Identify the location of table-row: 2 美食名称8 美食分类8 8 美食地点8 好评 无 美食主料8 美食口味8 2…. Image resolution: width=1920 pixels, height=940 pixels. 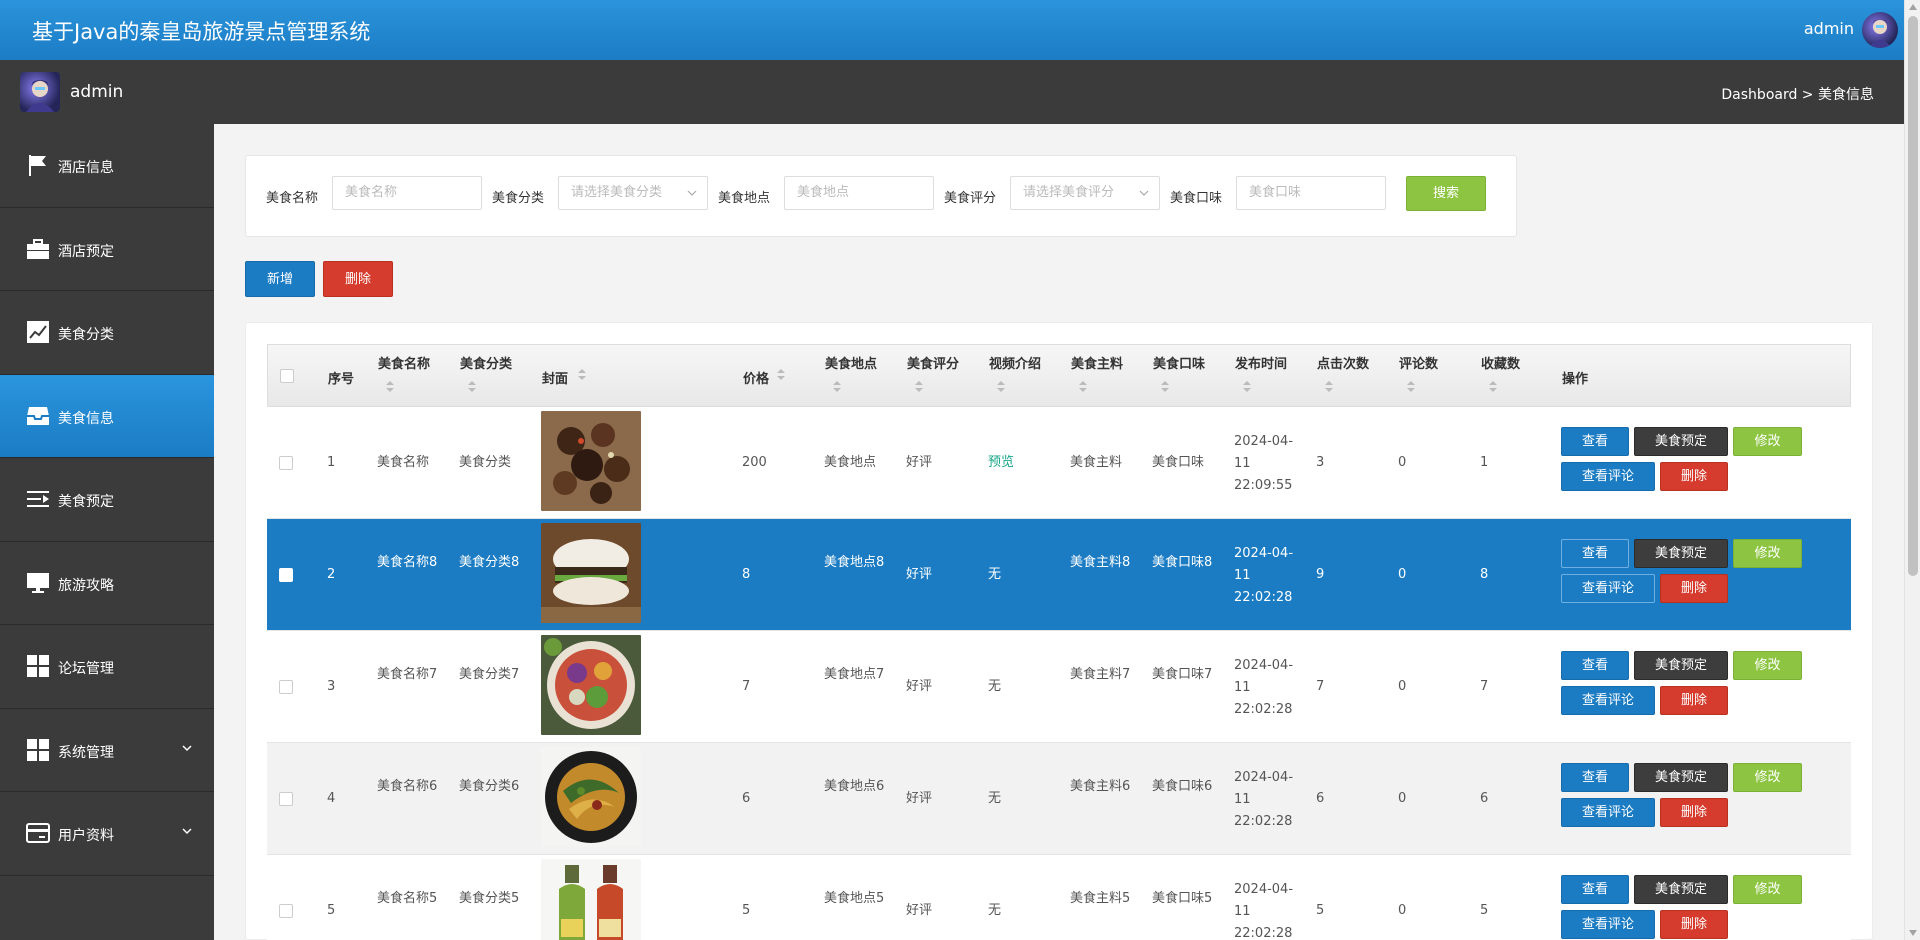
(1059, 575).